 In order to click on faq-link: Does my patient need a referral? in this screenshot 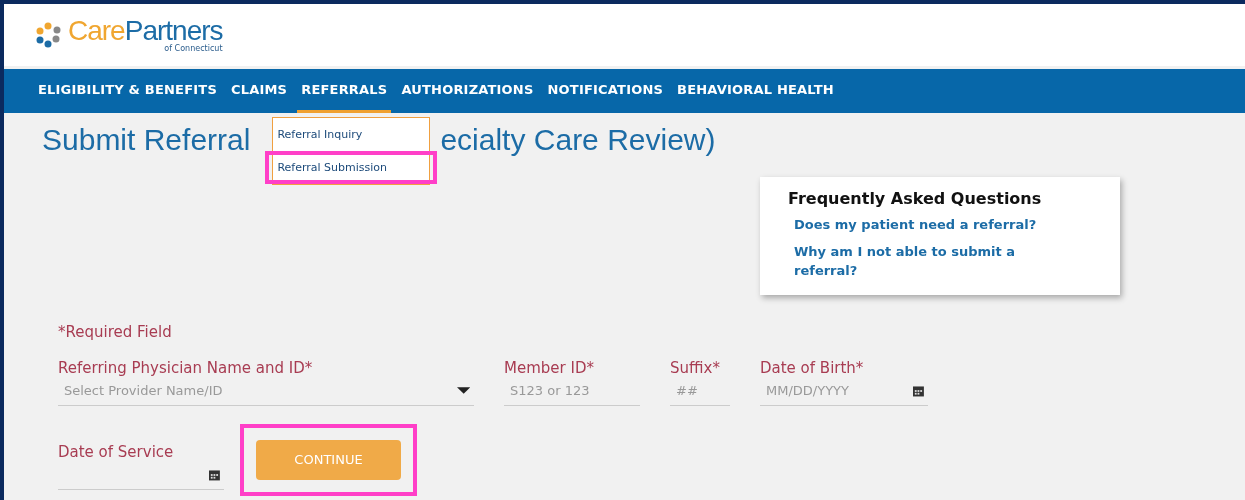, I will do `click(926, 225)`.